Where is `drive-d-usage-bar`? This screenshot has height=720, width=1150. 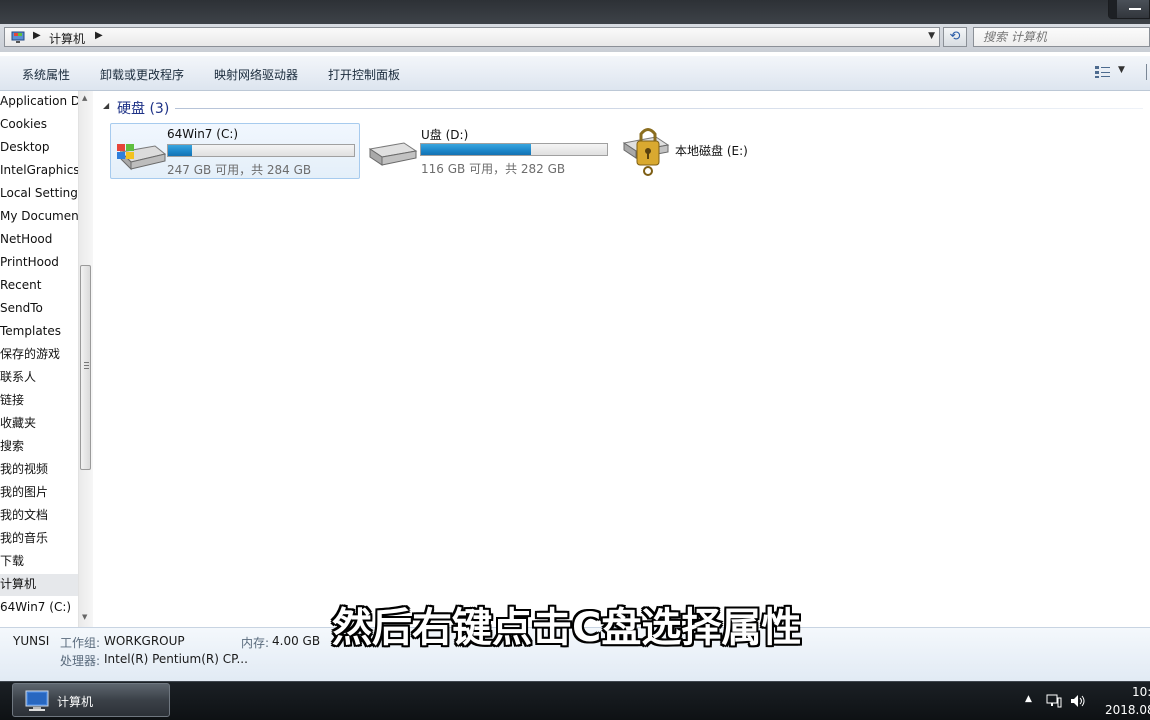
drive-d-usage-bar is located at coordinates (514, 149).